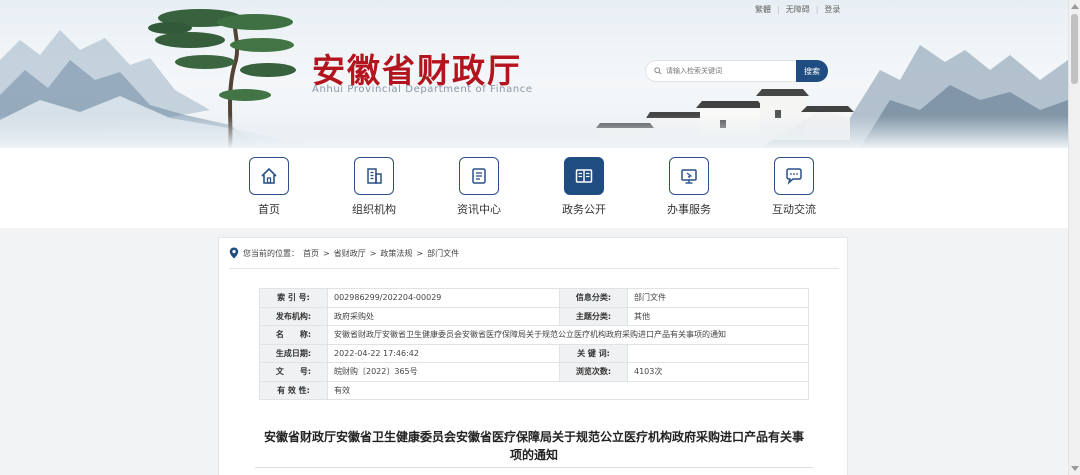 The height and width of the screenshot is (475, 1080). Describe the element at coordinates (593, 298) in the screenshot. I see `meta-key: 信息分类:` at that location.